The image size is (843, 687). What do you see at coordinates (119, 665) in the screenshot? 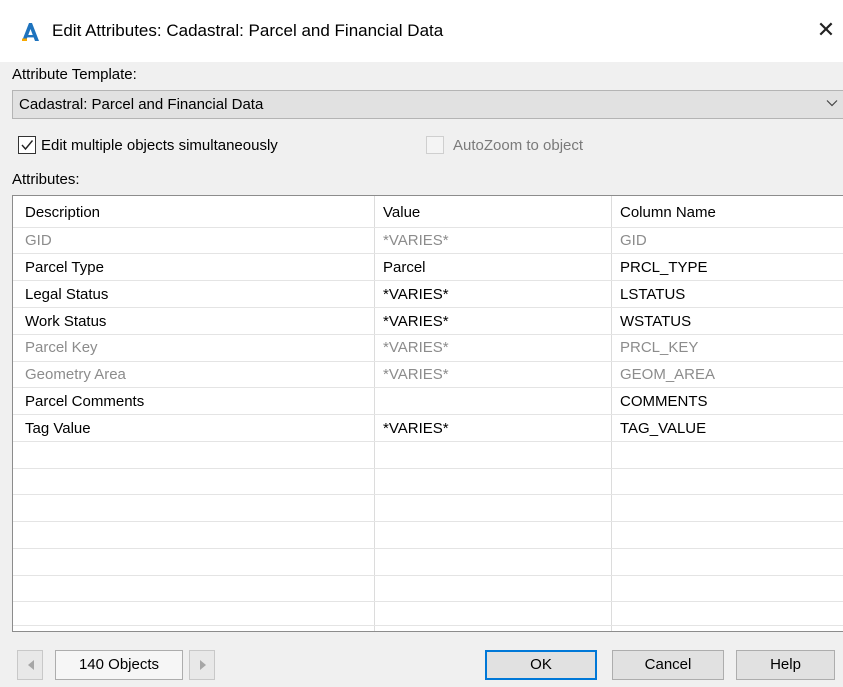
I see `object-count: 140 Objects` at bounding box center [119, 665].